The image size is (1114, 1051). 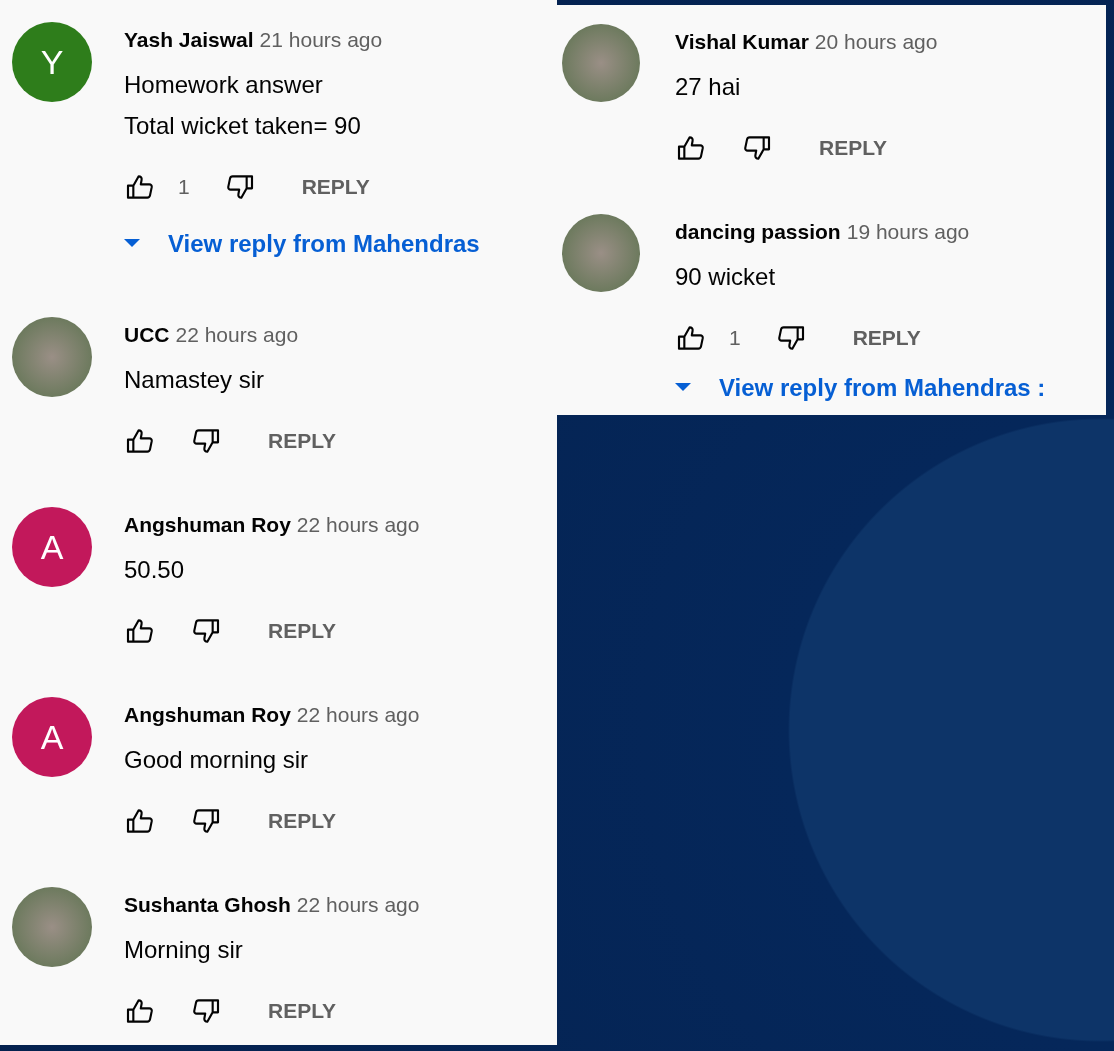 What do you see at coordinates (302, 244) in the screenshot?
I see `view-replies-link: View reply from Mahendras` at bounding box center [302, 244].